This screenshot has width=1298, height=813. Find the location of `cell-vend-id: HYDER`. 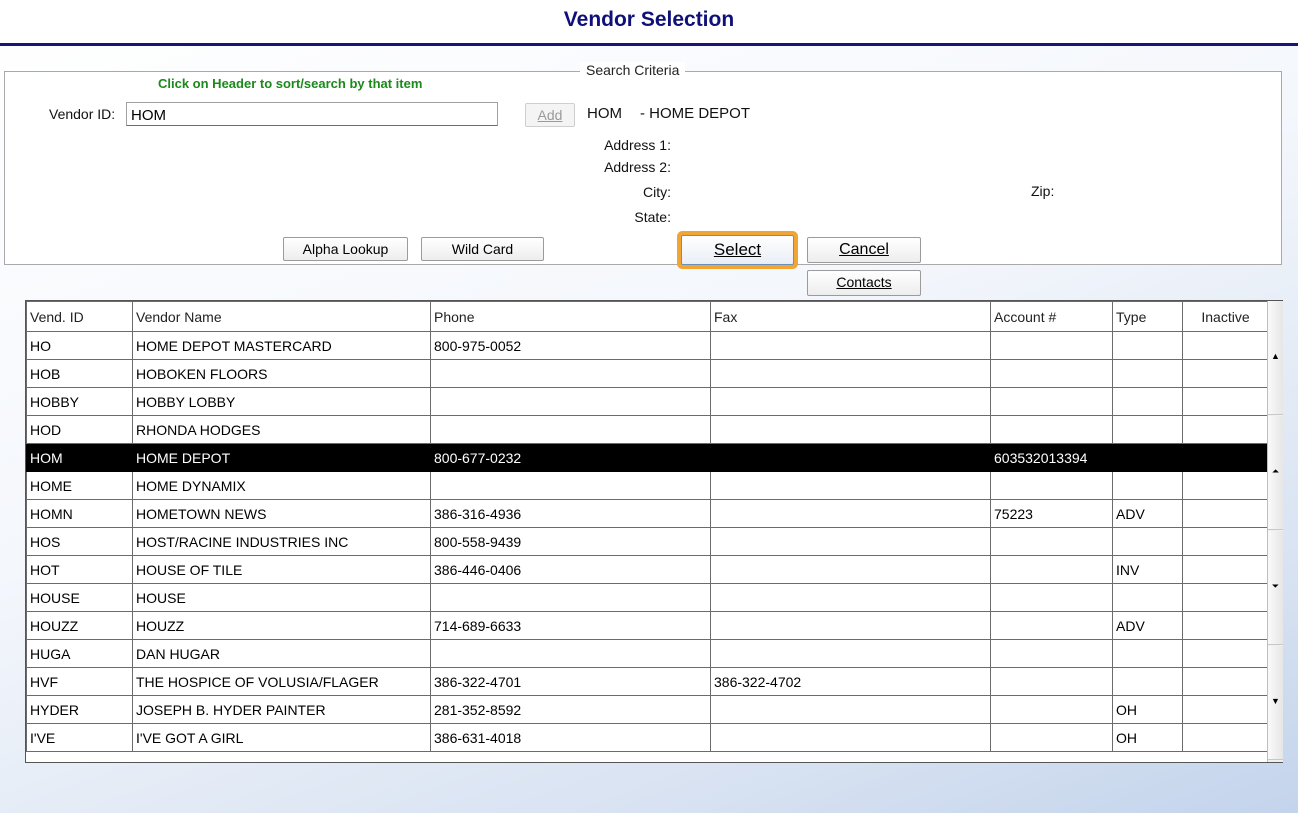

cell-vend-id: HYDER is located at coordinates (79, 709).